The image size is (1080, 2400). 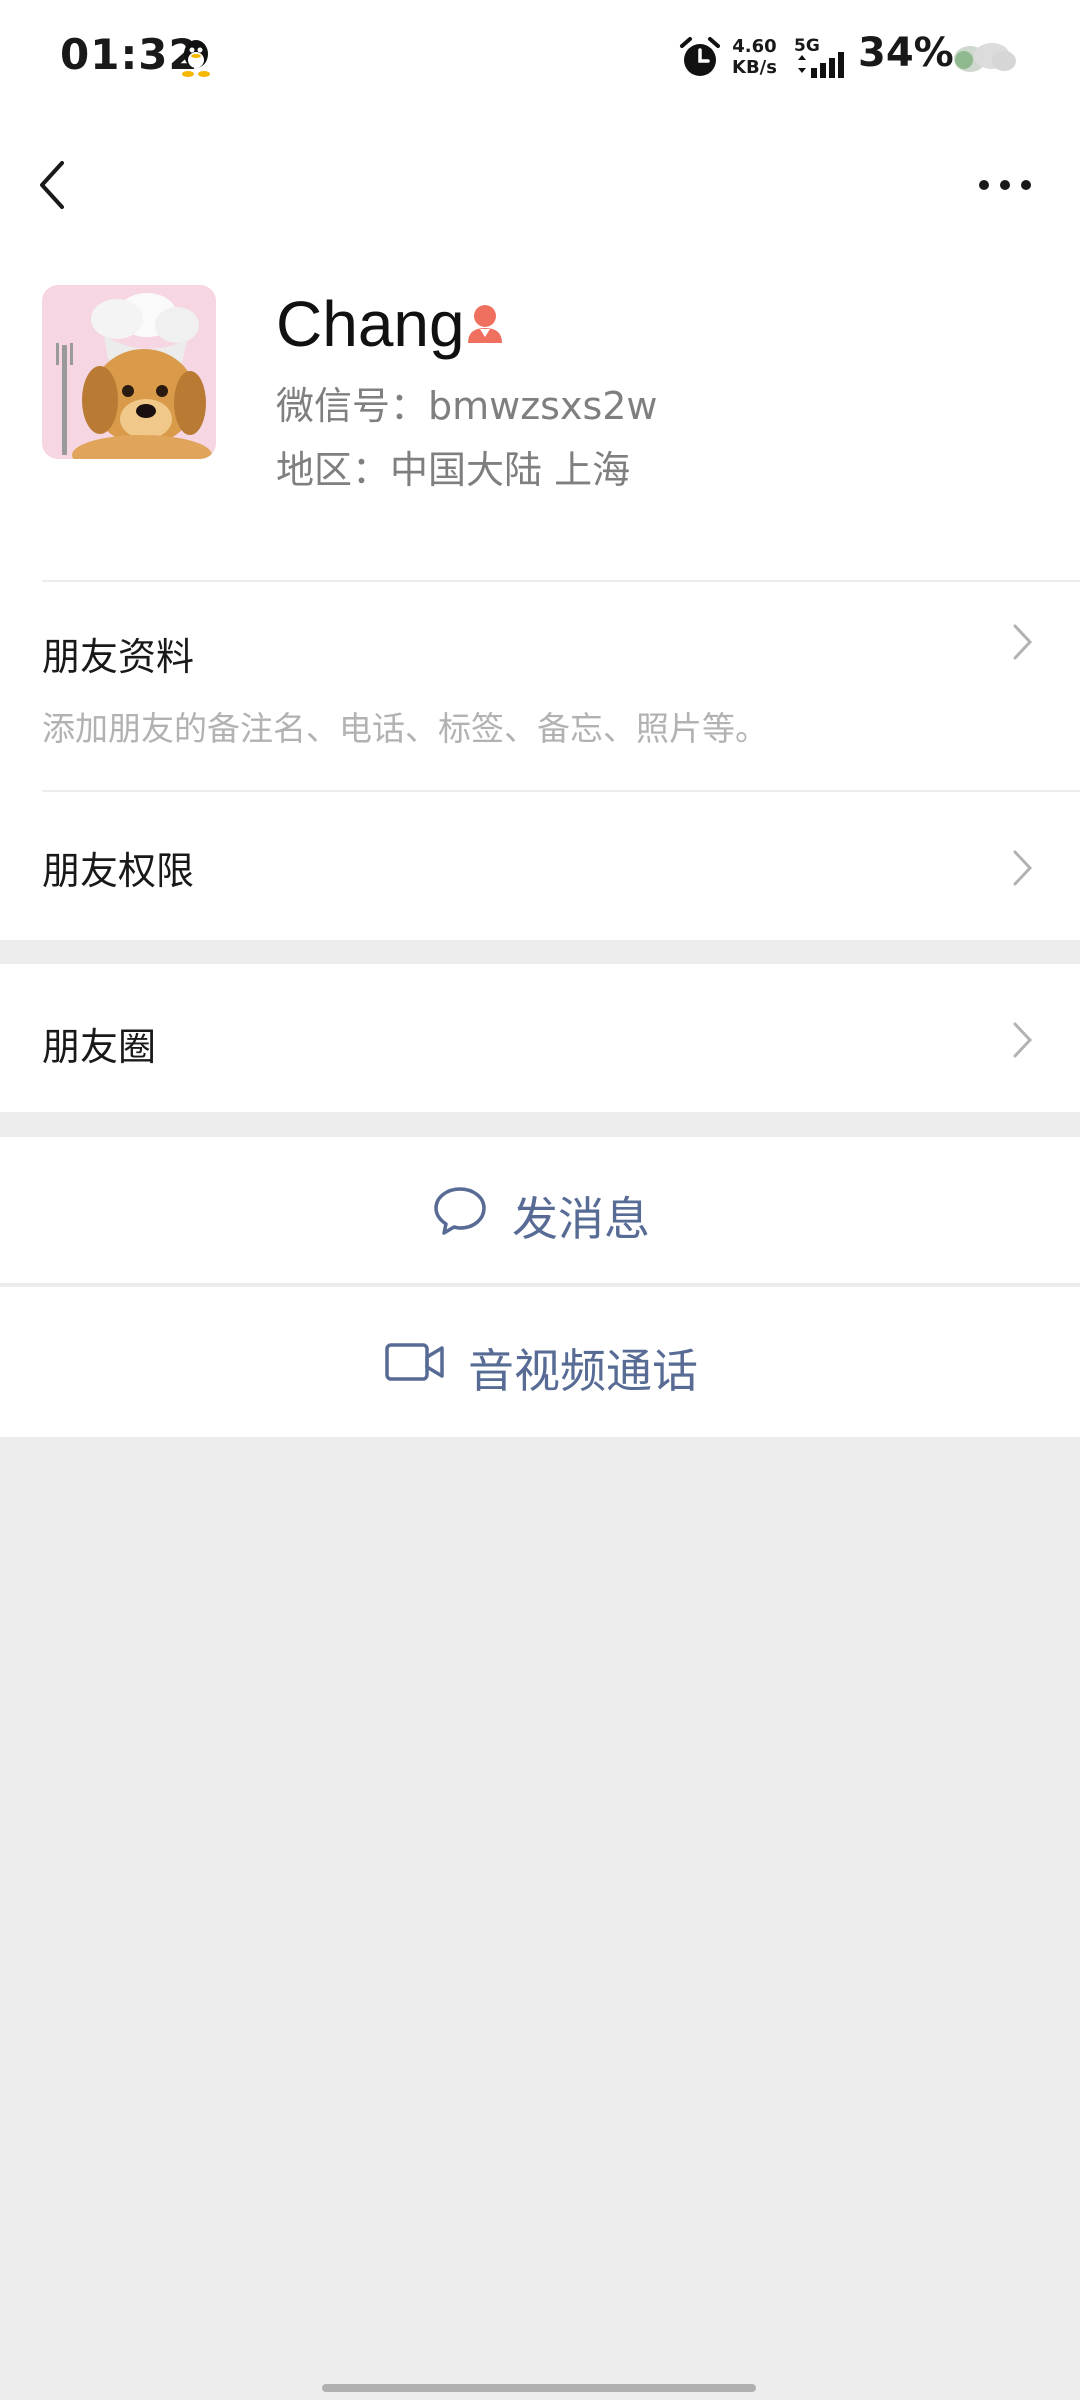 I want to click on friend-permission-row: 朋友权限, so click(x=540, y=866).